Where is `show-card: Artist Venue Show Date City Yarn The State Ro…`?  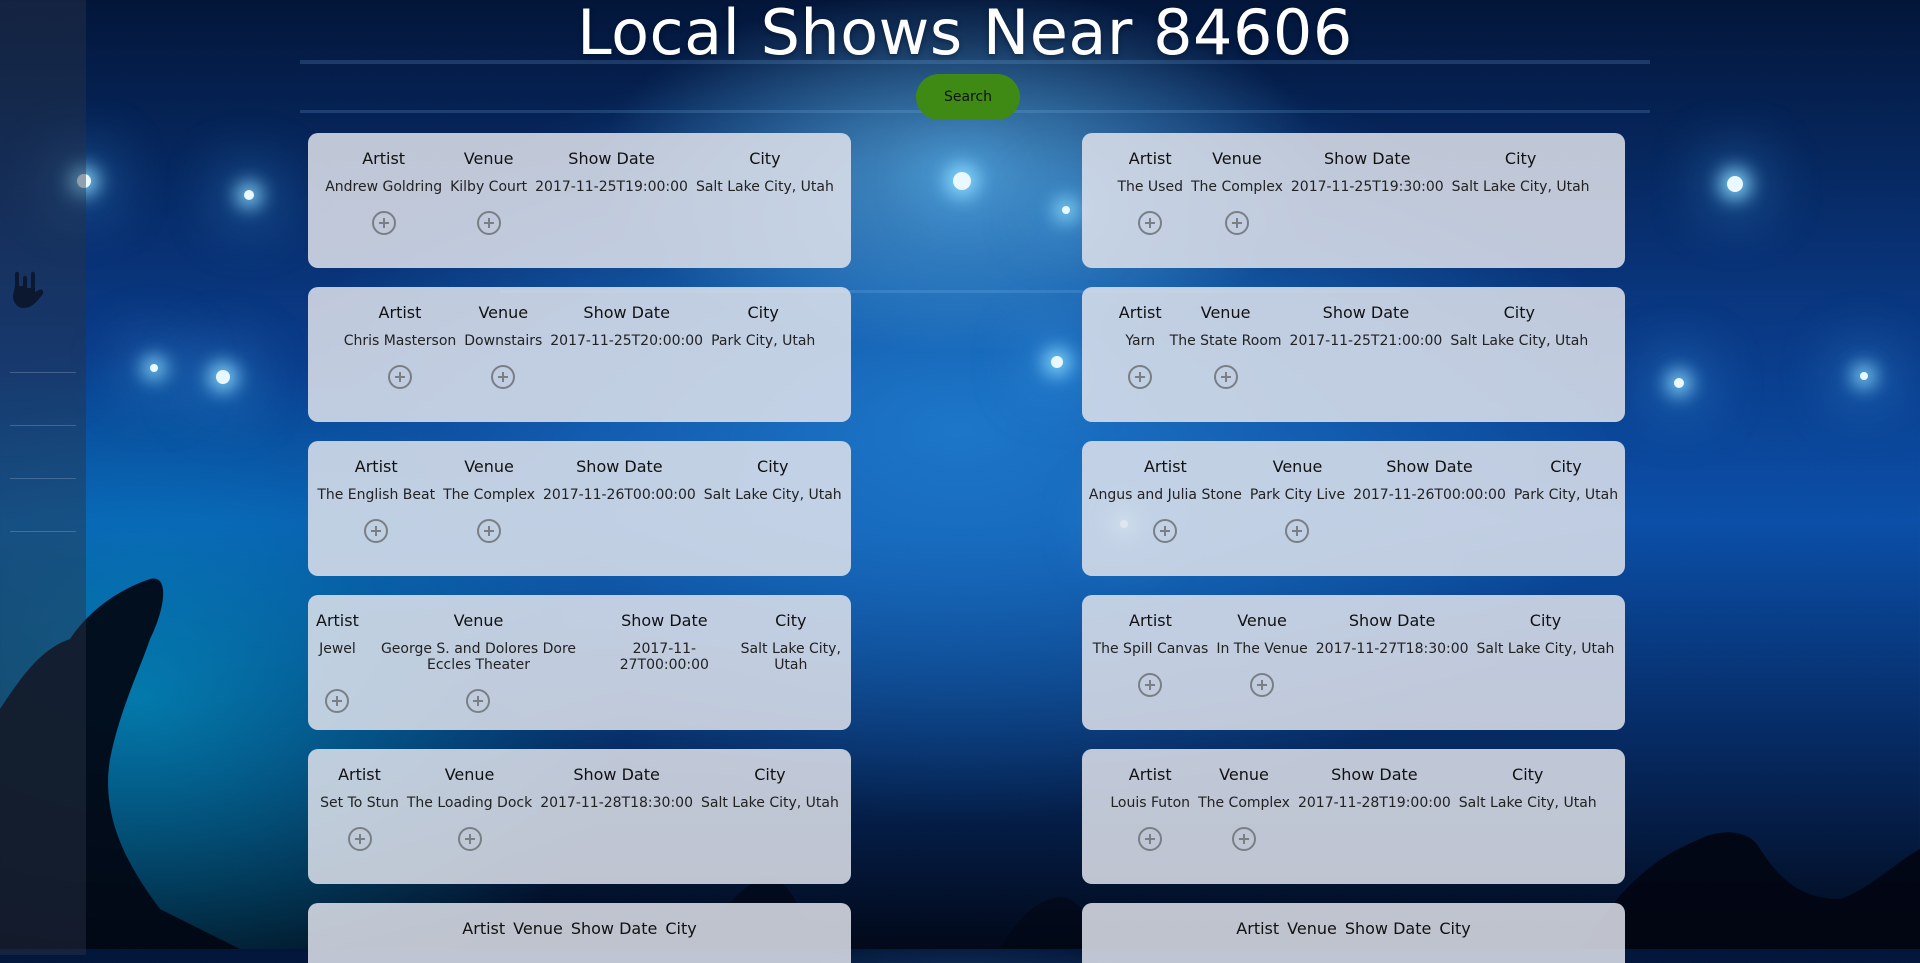
show-card: Artist Venue Show Date City Yarn The State Ro… is located at coordinates (1353, 354).